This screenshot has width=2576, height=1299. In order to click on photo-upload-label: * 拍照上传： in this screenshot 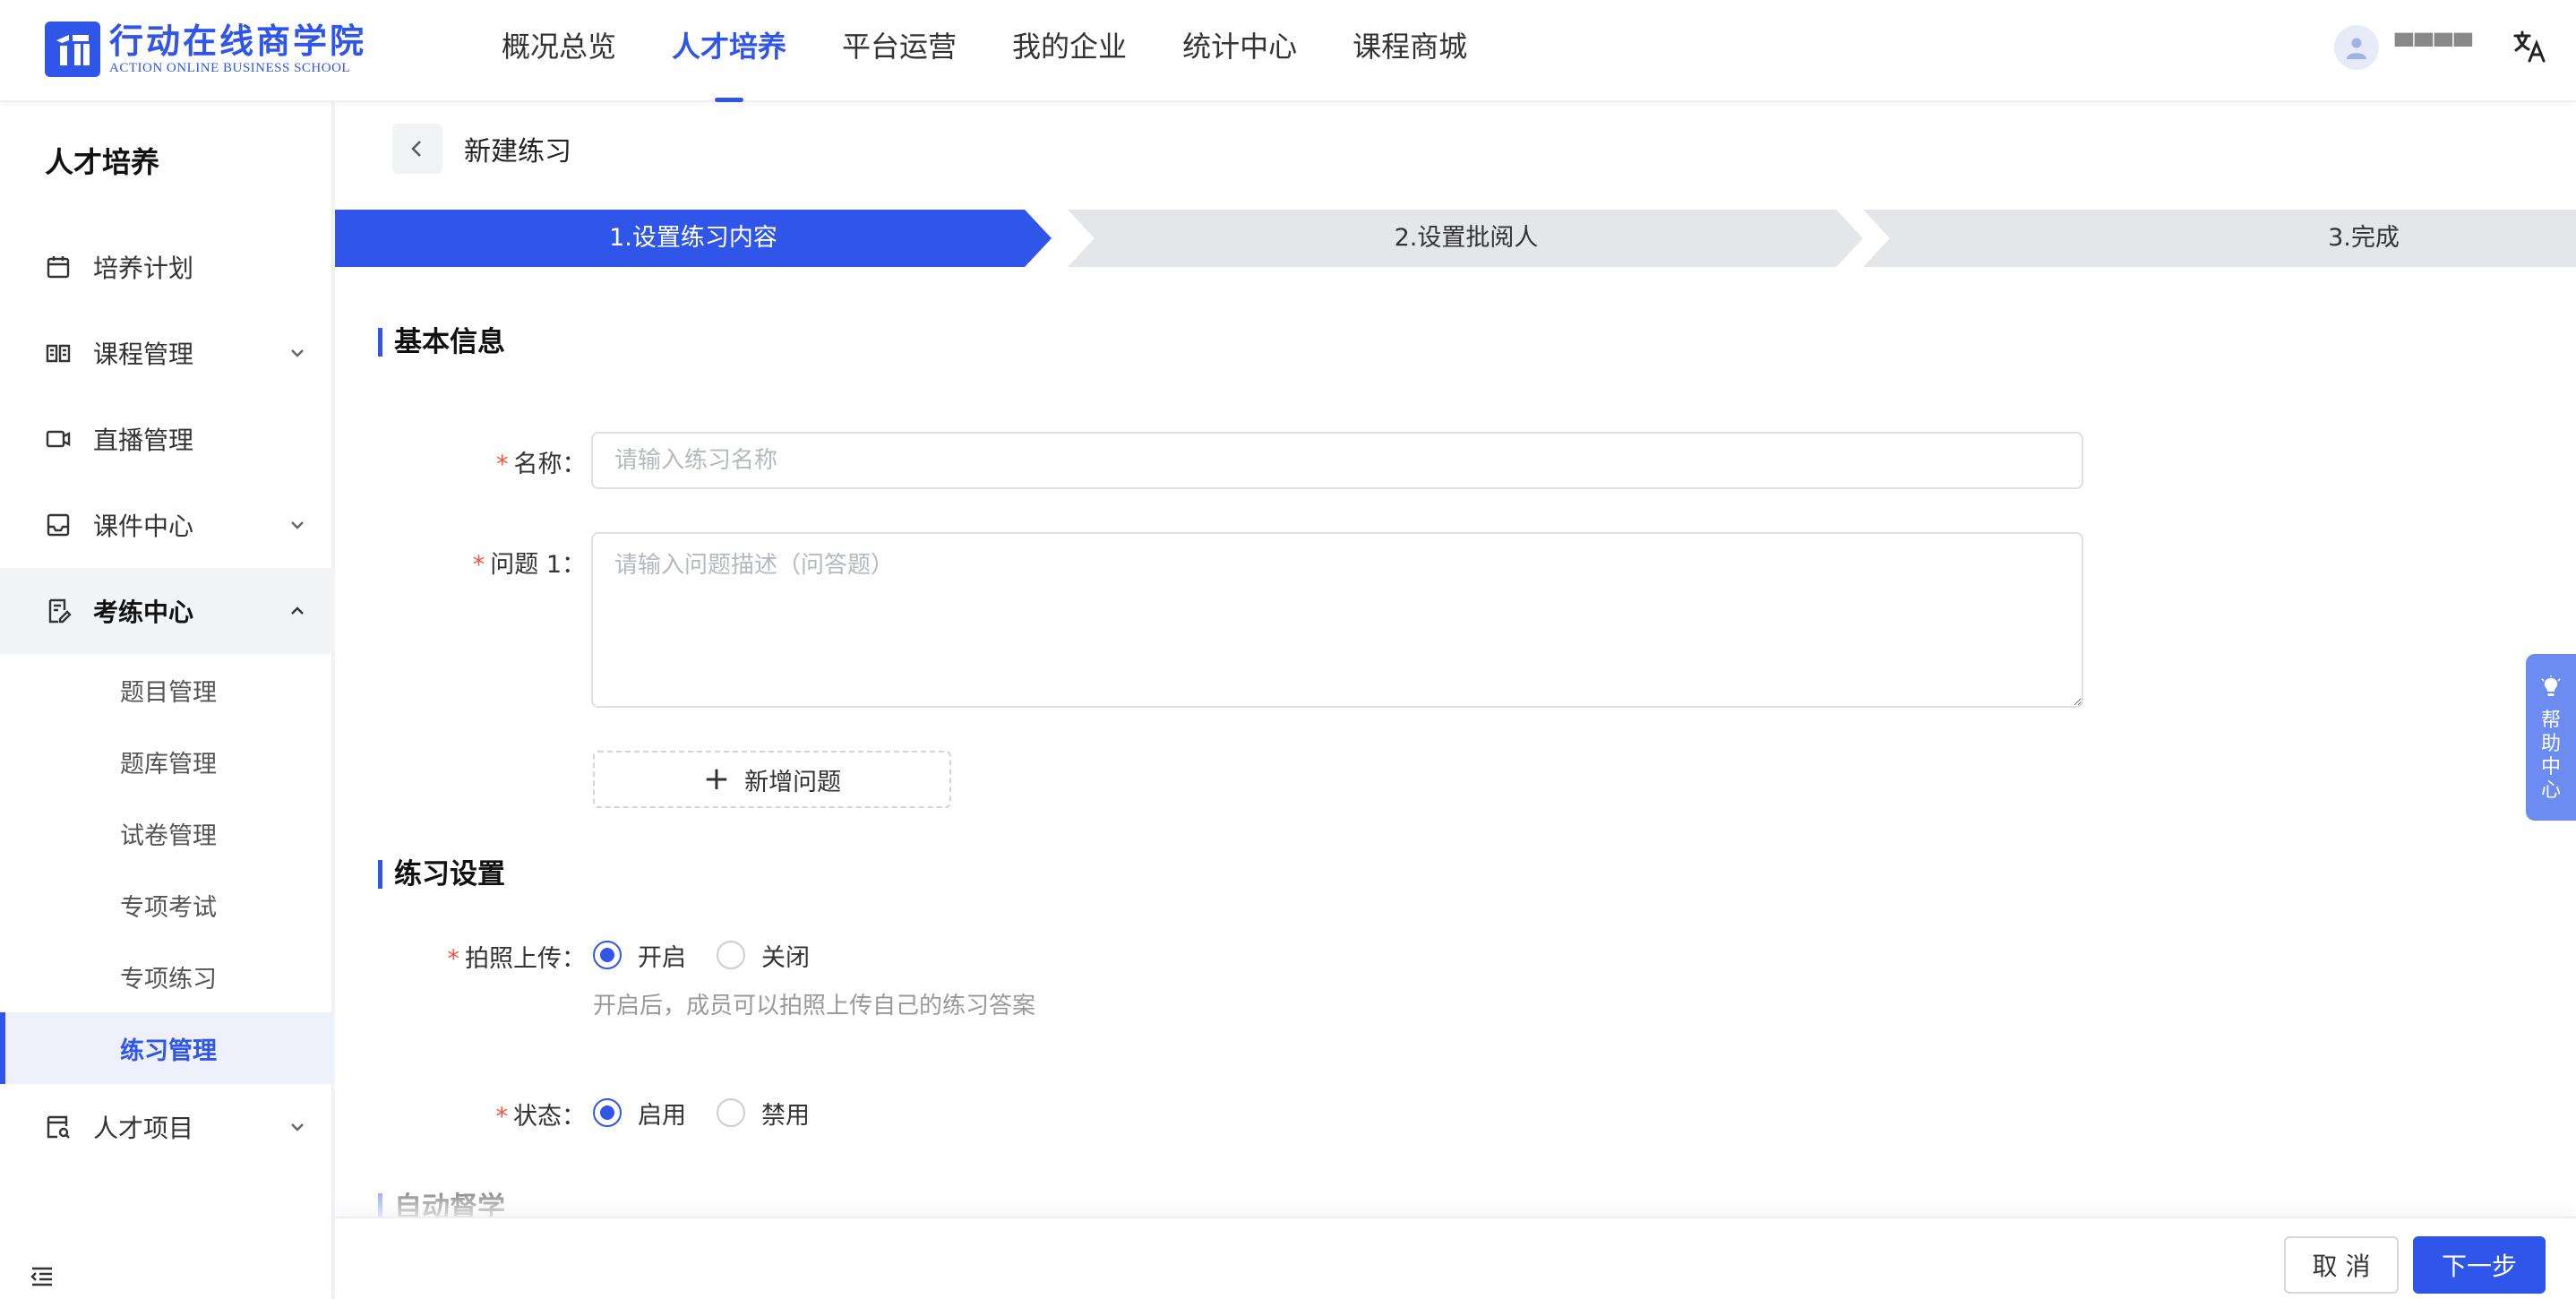, I will do `click(517, 959)`.